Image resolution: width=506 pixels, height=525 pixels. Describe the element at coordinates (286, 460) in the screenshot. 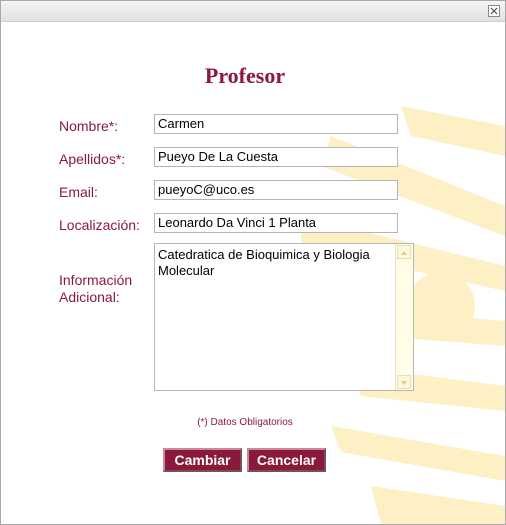

I see `cancelar-button: Cancelar` at that location.